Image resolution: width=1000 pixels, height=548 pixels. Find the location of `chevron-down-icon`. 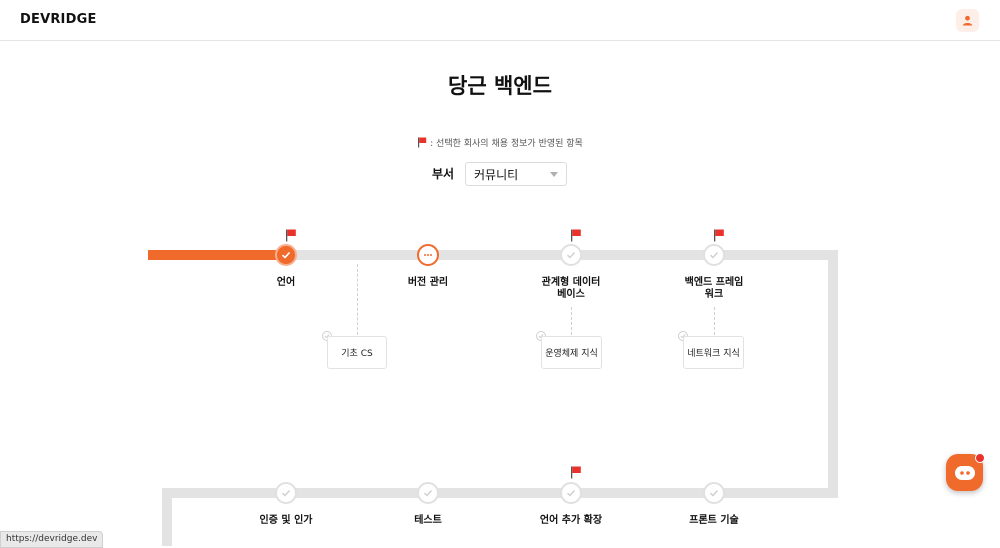

chevron-down-icon is located at coordinates (554, 174).